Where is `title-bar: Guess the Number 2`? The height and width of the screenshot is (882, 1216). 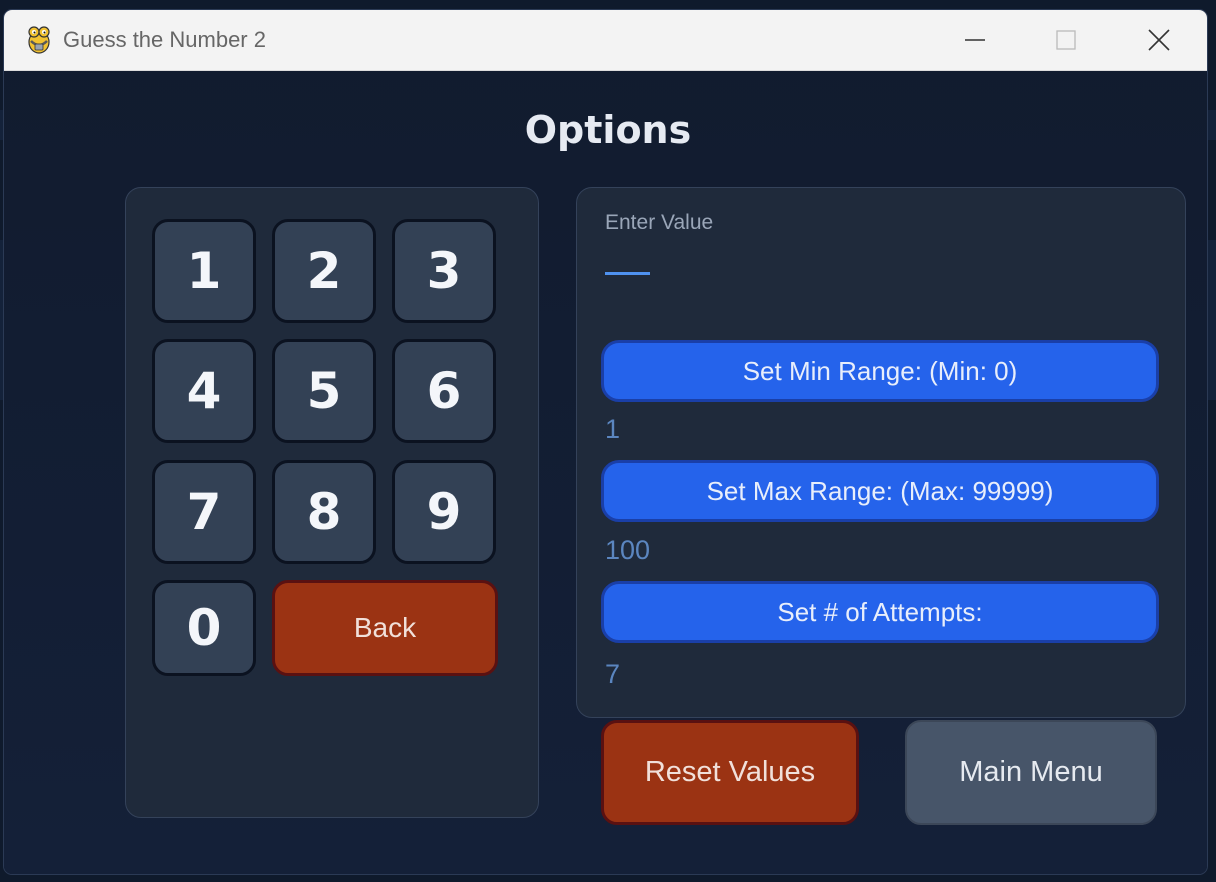
title-bar: Guess the Number 2 is located at coordinates (605, 40).